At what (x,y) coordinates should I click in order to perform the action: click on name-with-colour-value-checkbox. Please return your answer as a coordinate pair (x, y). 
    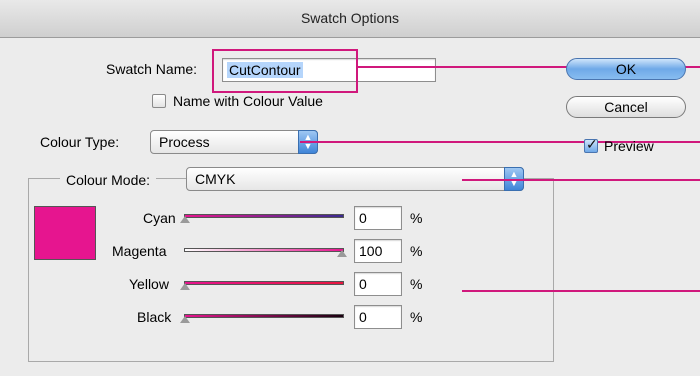
    Looking at the image, I should click on (159, 101).